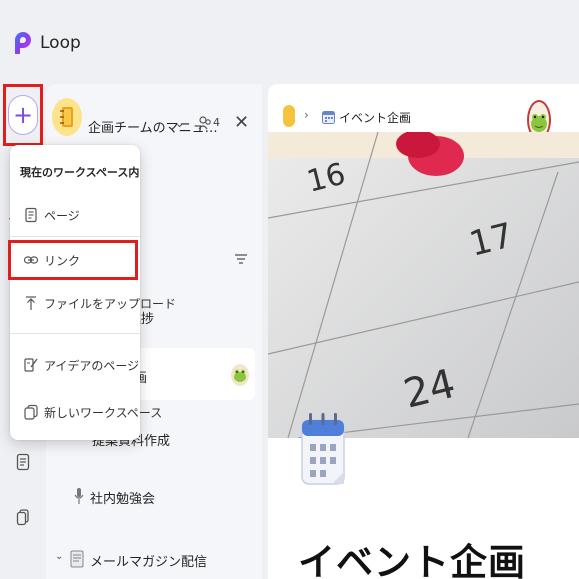 The width and height of the screenshot is (579, 579). What do you see at coordinates (31, 365) in the screenshot?
I see `idea-pen-icon` at bounding box center [31, 365].